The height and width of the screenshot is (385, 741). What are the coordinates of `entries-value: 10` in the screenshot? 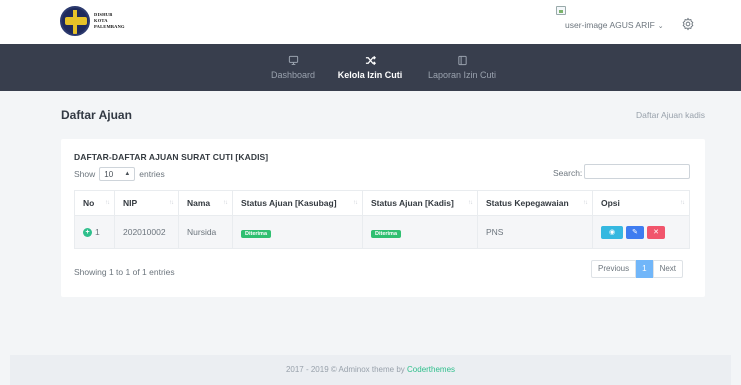 It's located at (109, 174).